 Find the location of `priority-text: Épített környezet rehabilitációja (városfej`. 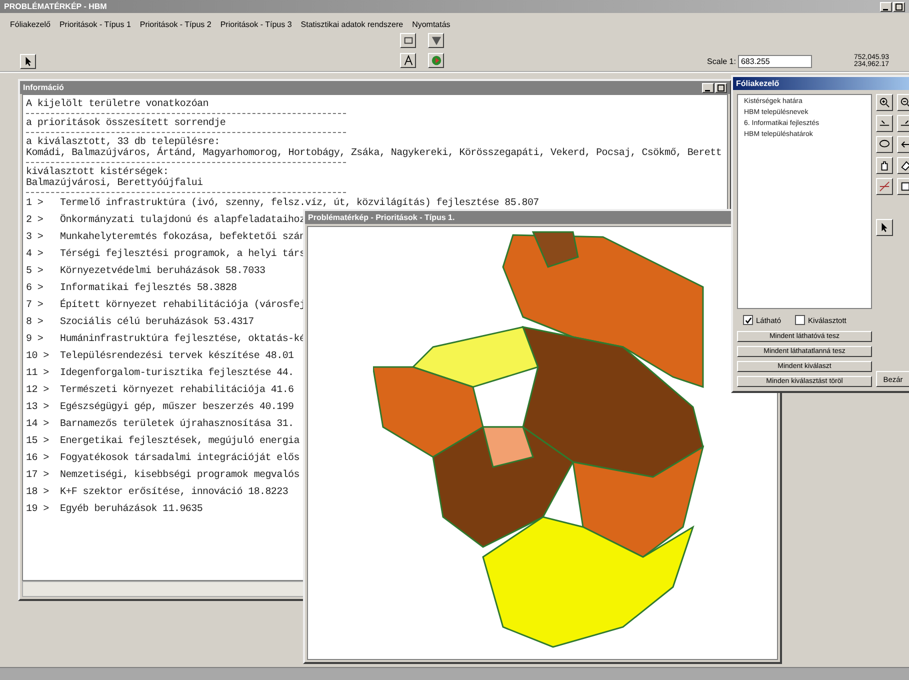

priority-text: Épített környezet rehabilitációja (városfej is located at coordinates (183, 305).